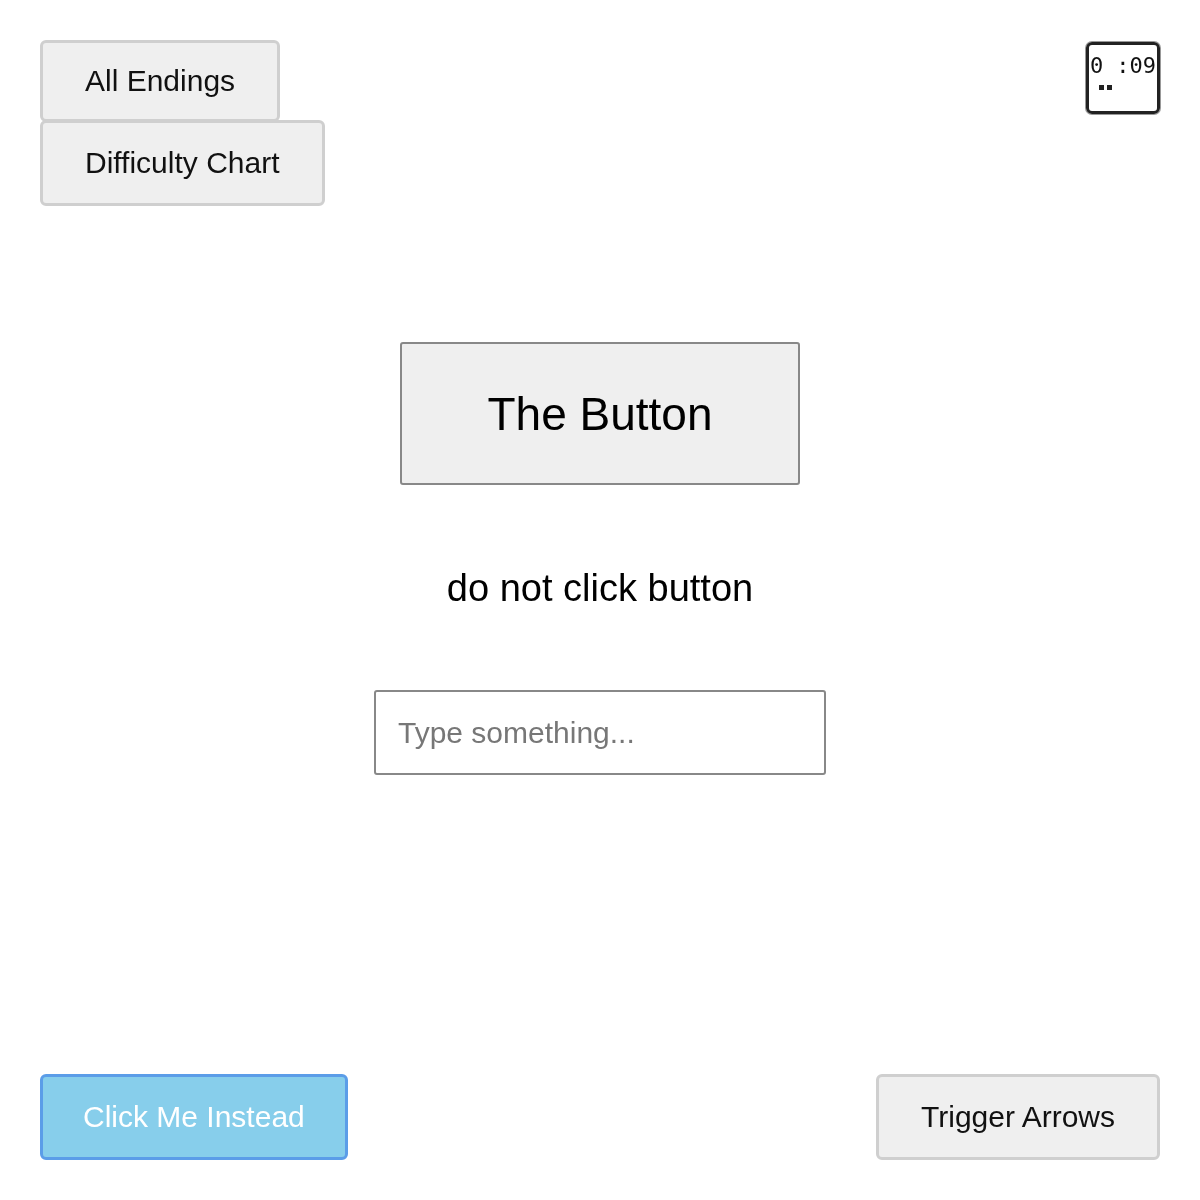  I want to click on action-button: Trigger Arrows, so click(1018, 1117).